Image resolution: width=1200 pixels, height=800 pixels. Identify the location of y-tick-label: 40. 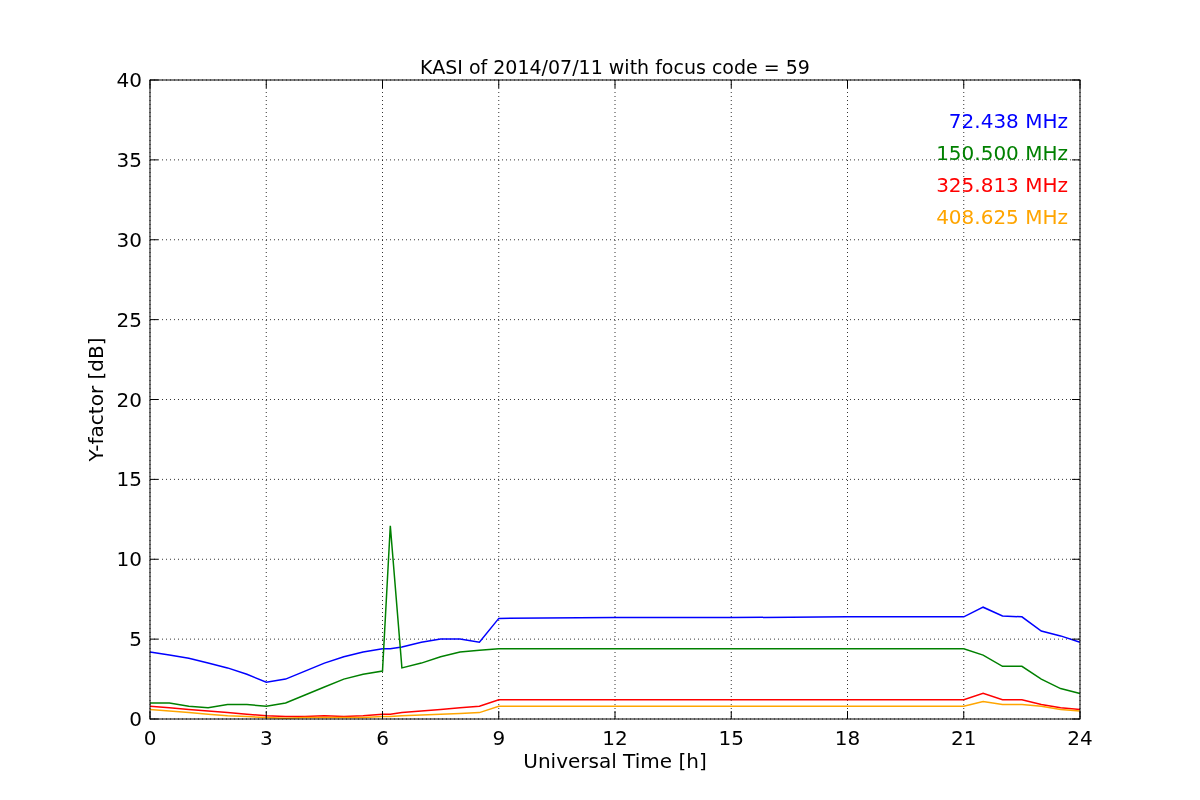
(129, 80).